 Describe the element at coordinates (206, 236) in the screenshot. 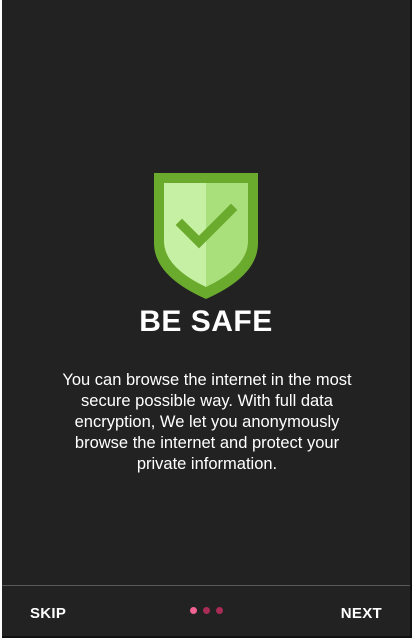

I see `shield-check-icon` at that location.